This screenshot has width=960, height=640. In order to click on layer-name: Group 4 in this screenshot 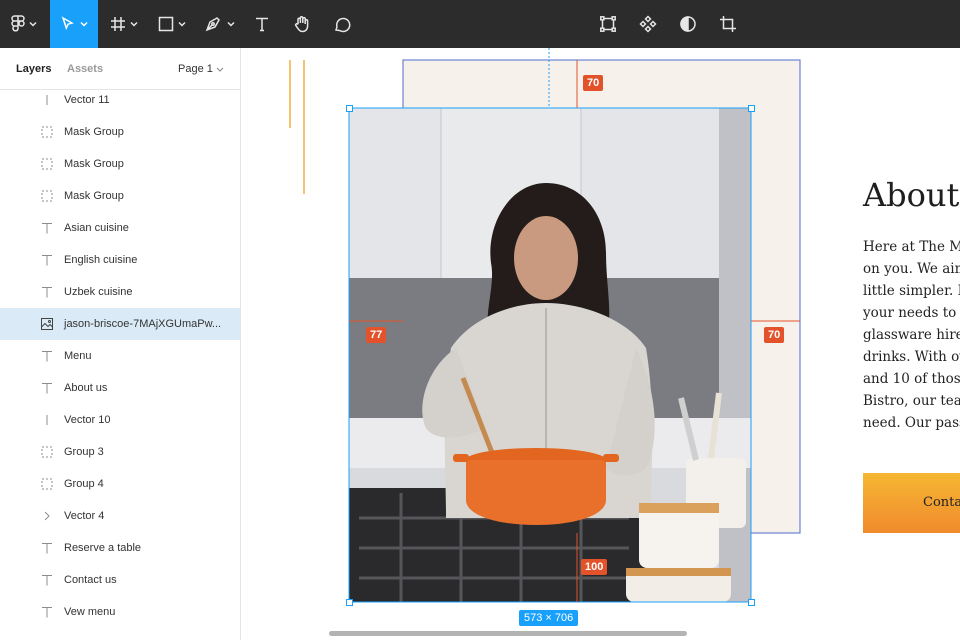, I will do `click(84, 484)`.